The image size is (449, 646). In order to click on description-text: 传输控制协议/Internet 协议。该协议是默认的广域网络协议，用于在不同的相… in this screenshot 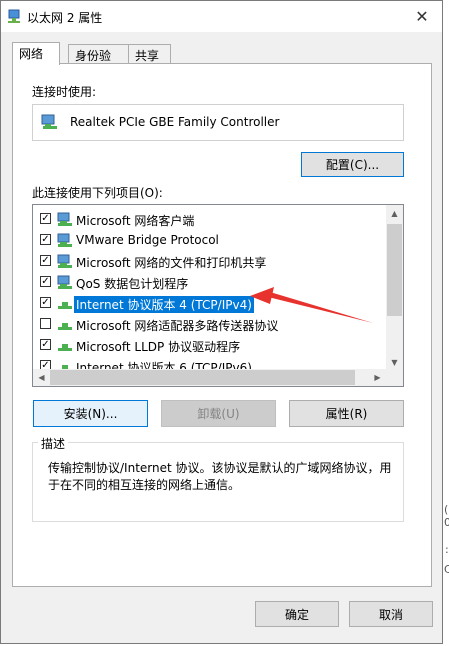, I will do `click(220, 476)`.